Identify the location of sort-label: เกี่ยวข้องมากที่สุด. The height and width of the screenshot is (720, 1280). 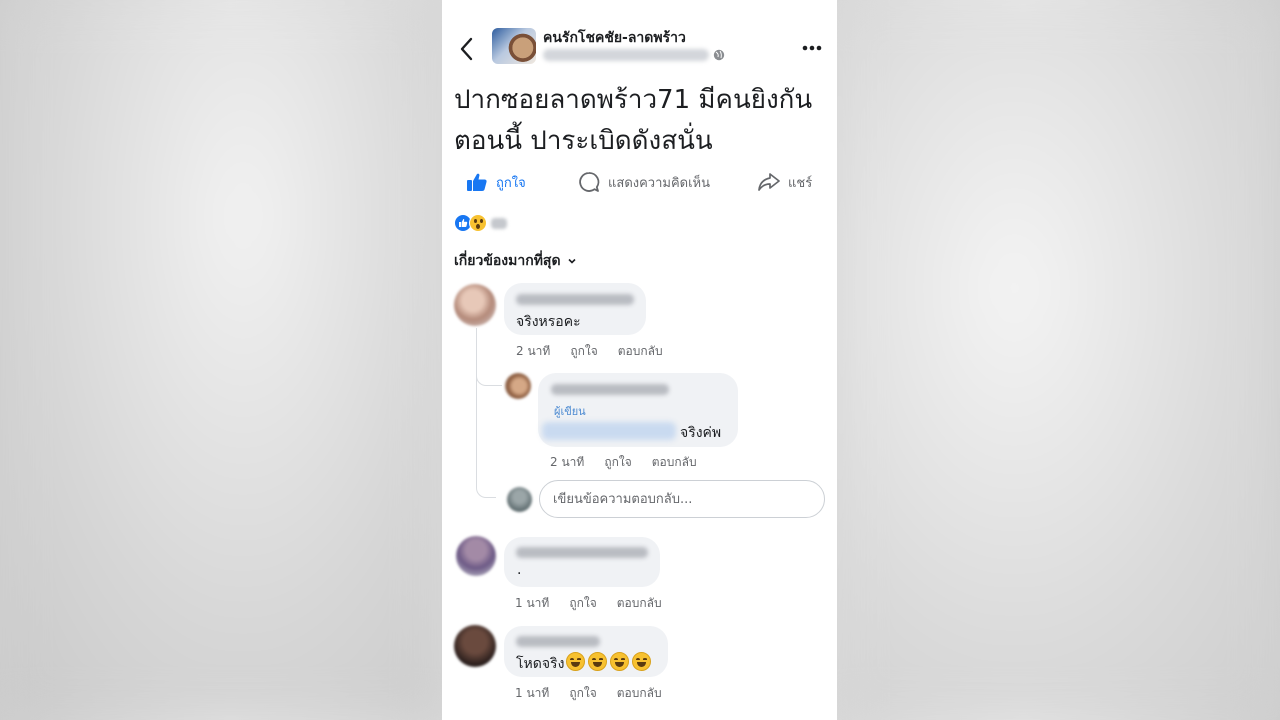
(507, 261).